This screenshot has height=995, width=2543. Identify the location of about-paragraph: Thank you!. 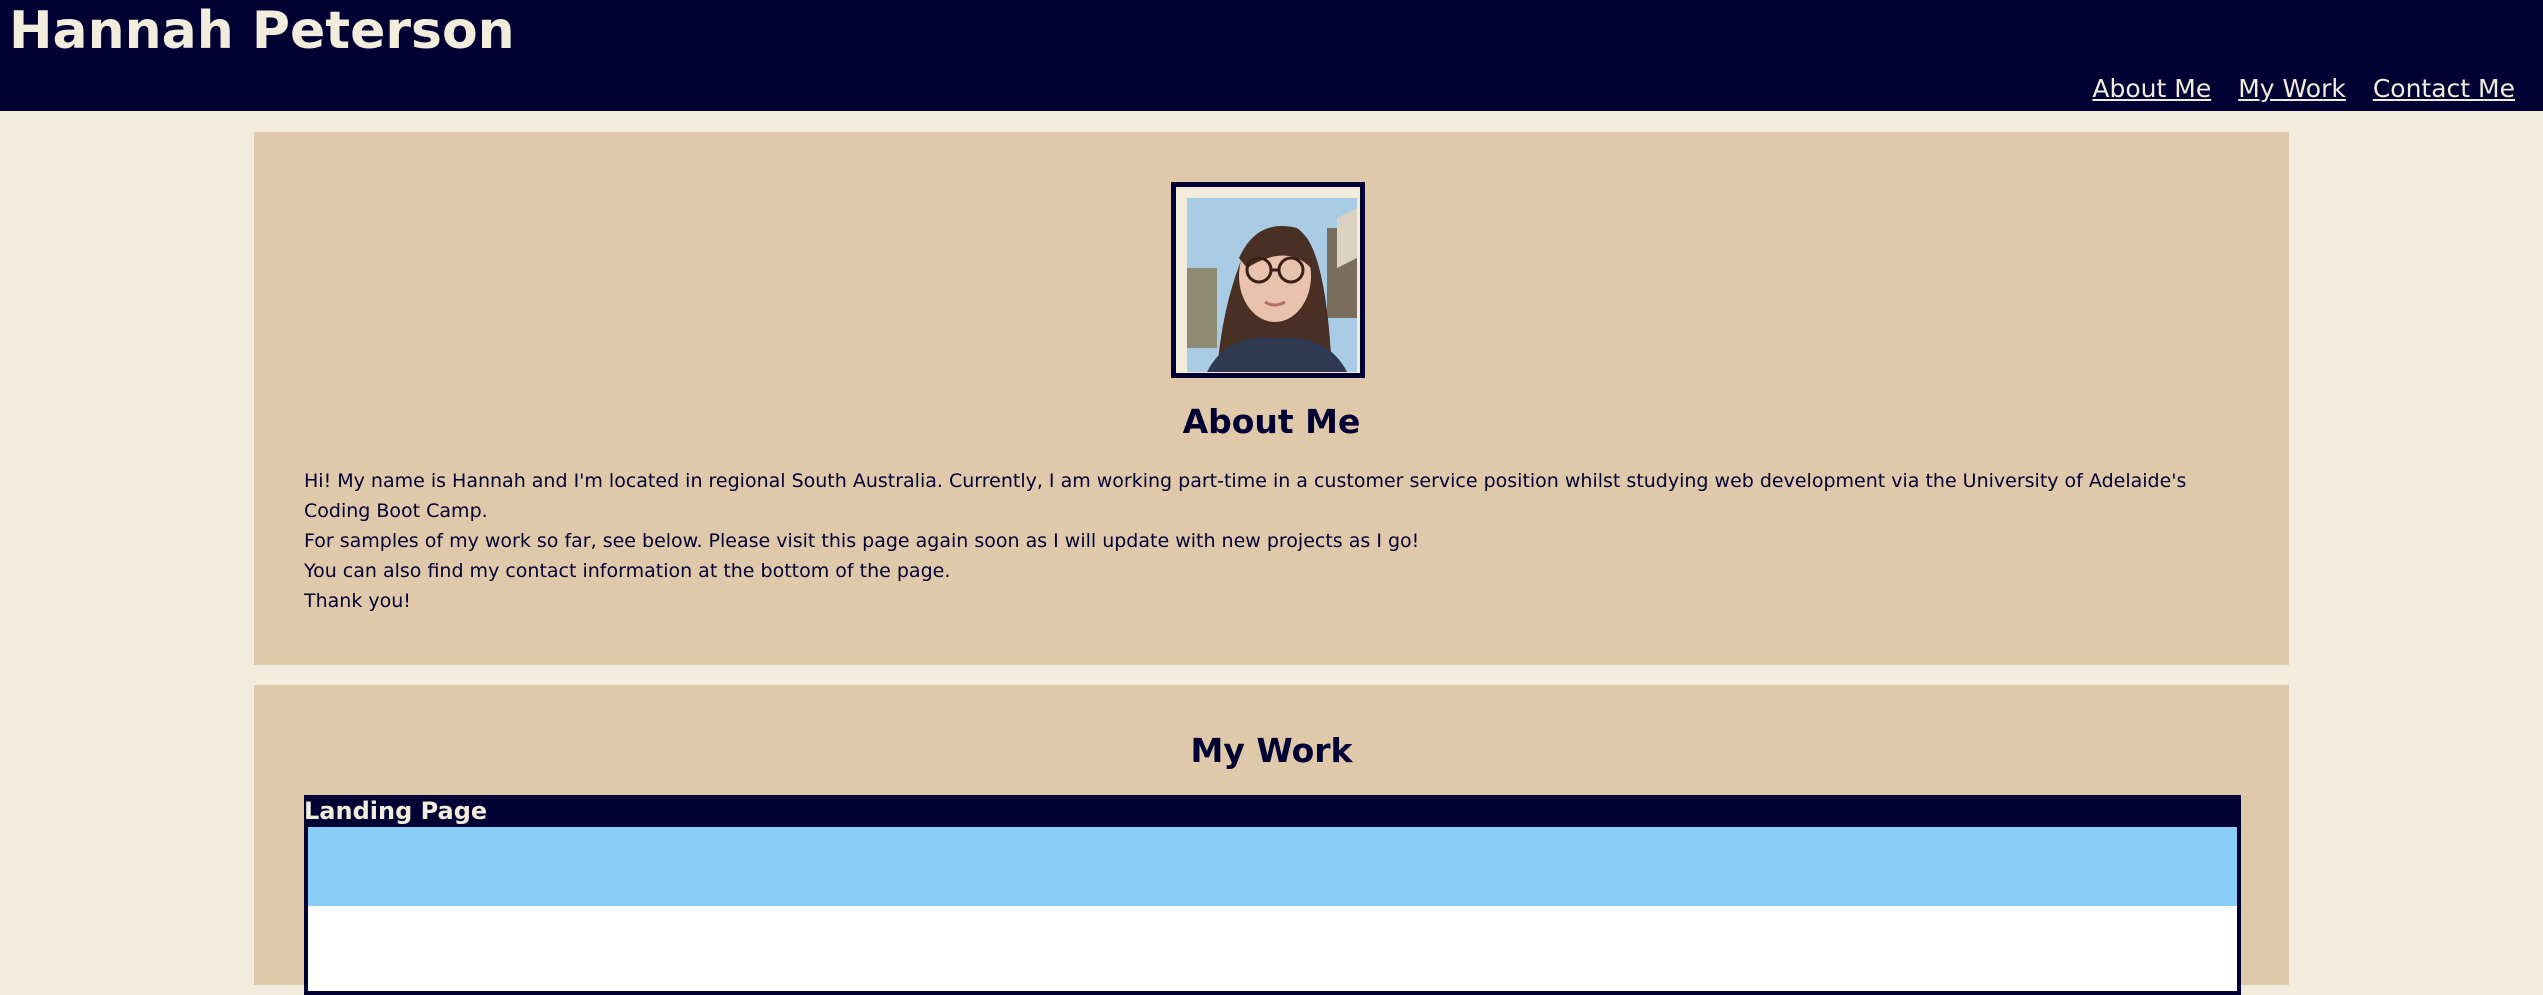
(357, 601).